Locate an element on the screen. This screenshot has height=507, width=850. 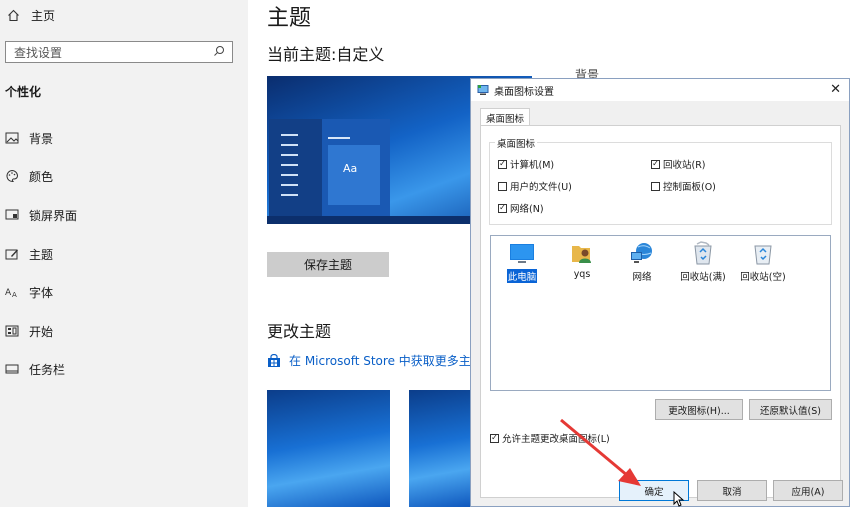
checkbox-label: 用户的文件(U) is located at coordinates (541, 187).